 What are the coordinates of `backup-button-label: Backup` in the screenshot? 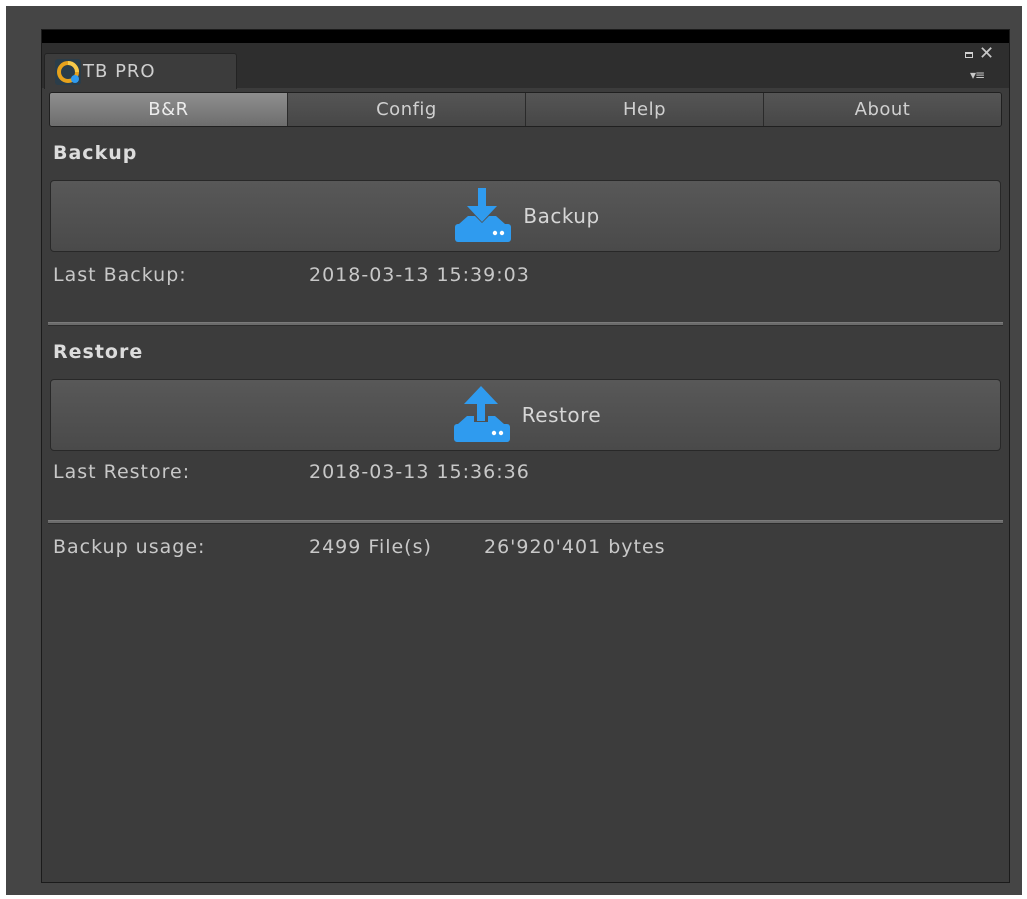 It's located at (561, 216).